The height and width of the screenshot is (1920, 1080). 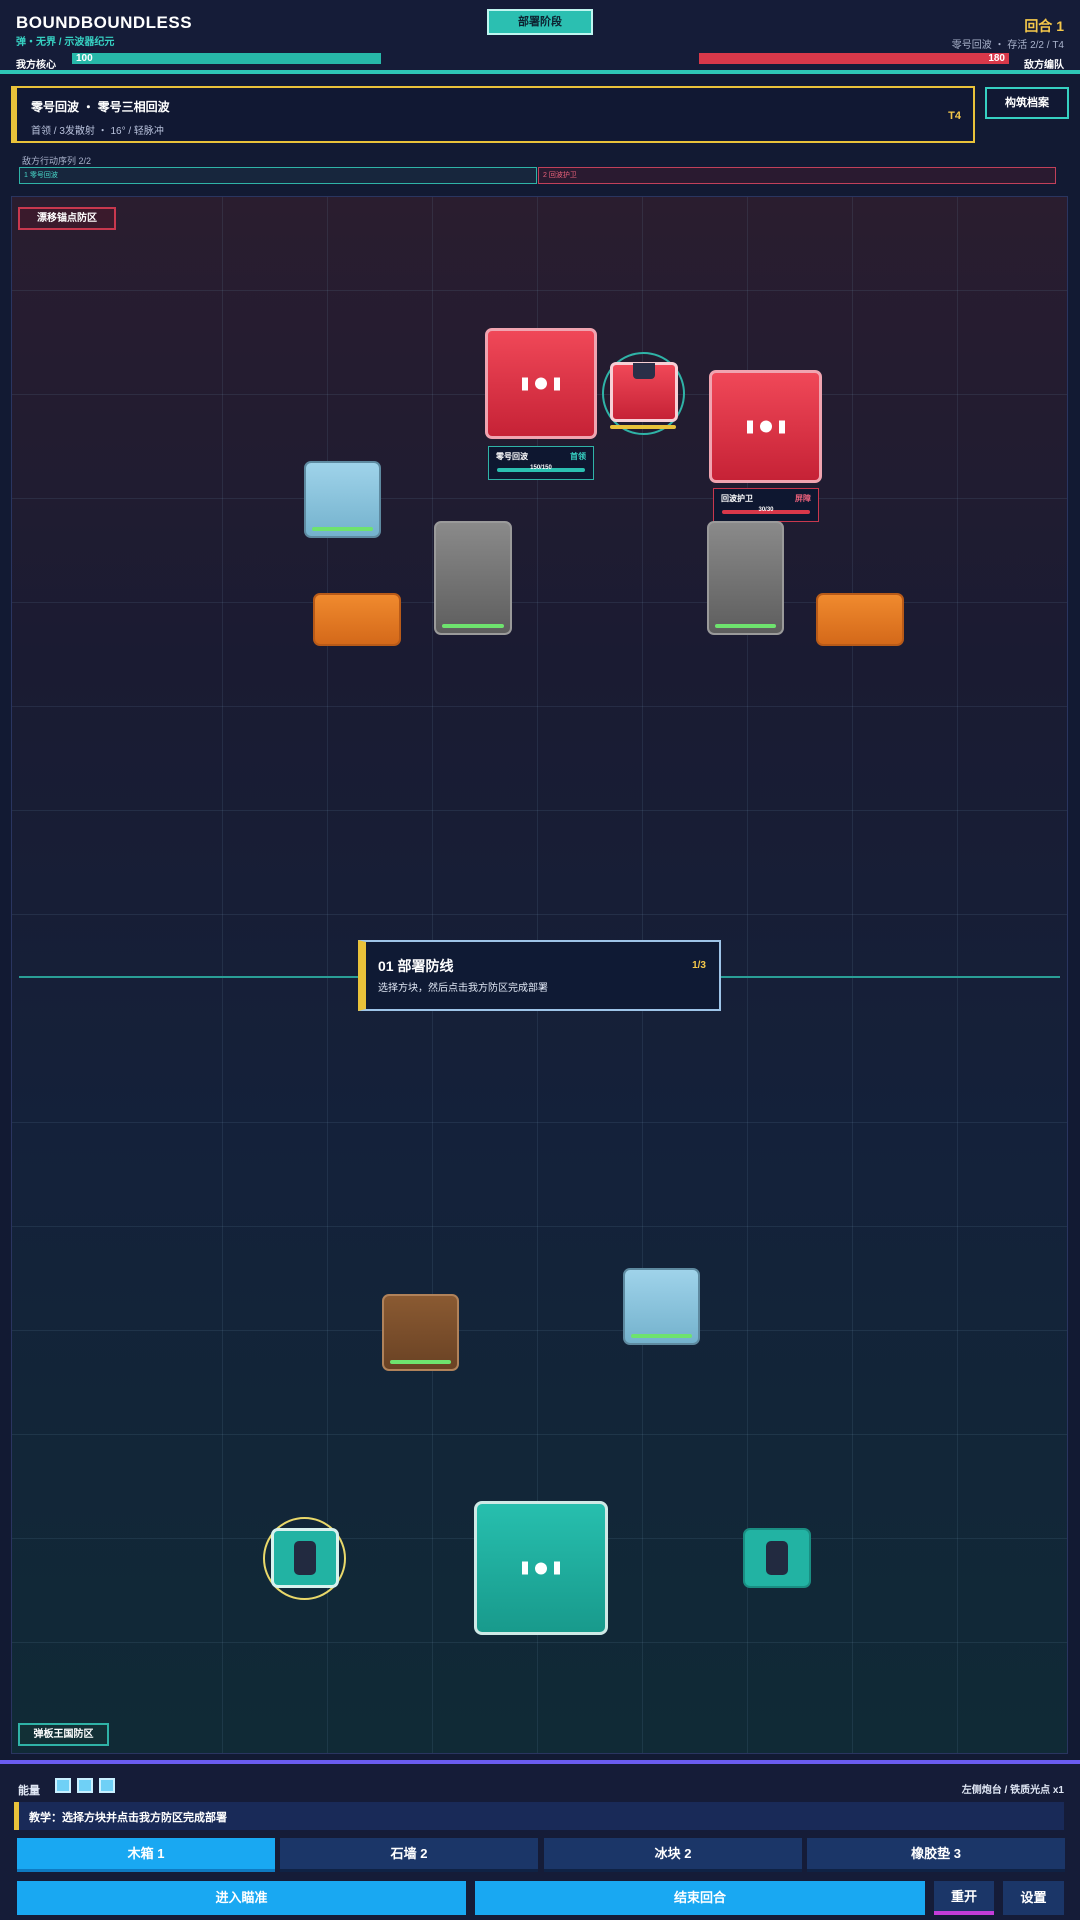 I want to click on player-core-block, so click(x=541, y=1568).